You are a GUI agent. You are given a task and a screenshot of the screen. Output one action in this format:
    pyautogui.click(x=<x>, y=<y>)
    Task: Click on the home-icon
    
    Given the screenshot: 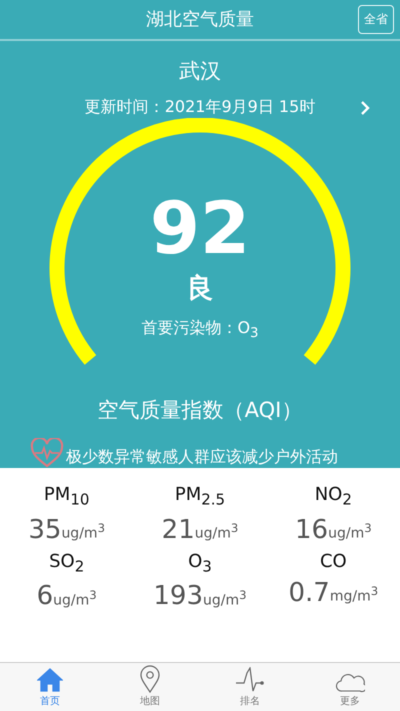 What is the action you would take?
    pyautogui.click(x=50, y=680)
    